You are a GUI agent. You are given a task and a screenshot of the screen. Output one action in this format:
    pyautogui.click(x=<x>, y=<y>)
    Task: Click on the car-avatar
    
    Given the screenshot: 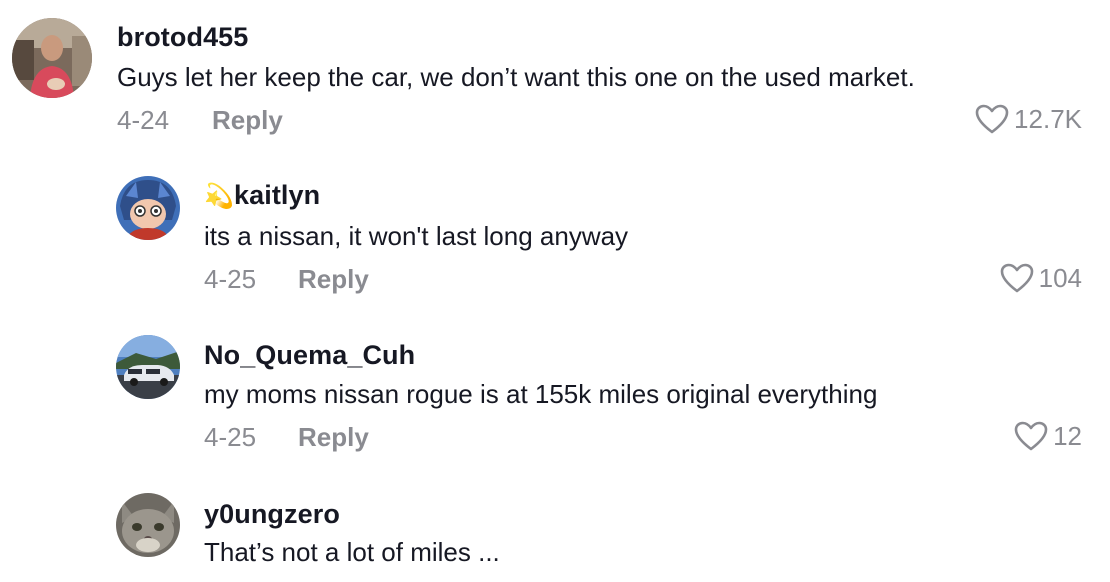 What is the action you would take?
    pyautogui.click(x=148, y=367)
    